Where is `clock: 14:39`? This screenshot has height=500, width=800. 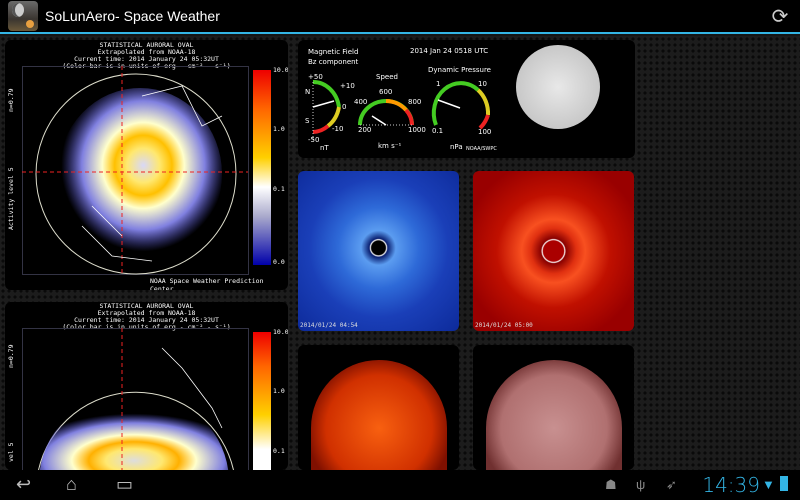
clock: 14:39 is located at coordinates (731, 485).